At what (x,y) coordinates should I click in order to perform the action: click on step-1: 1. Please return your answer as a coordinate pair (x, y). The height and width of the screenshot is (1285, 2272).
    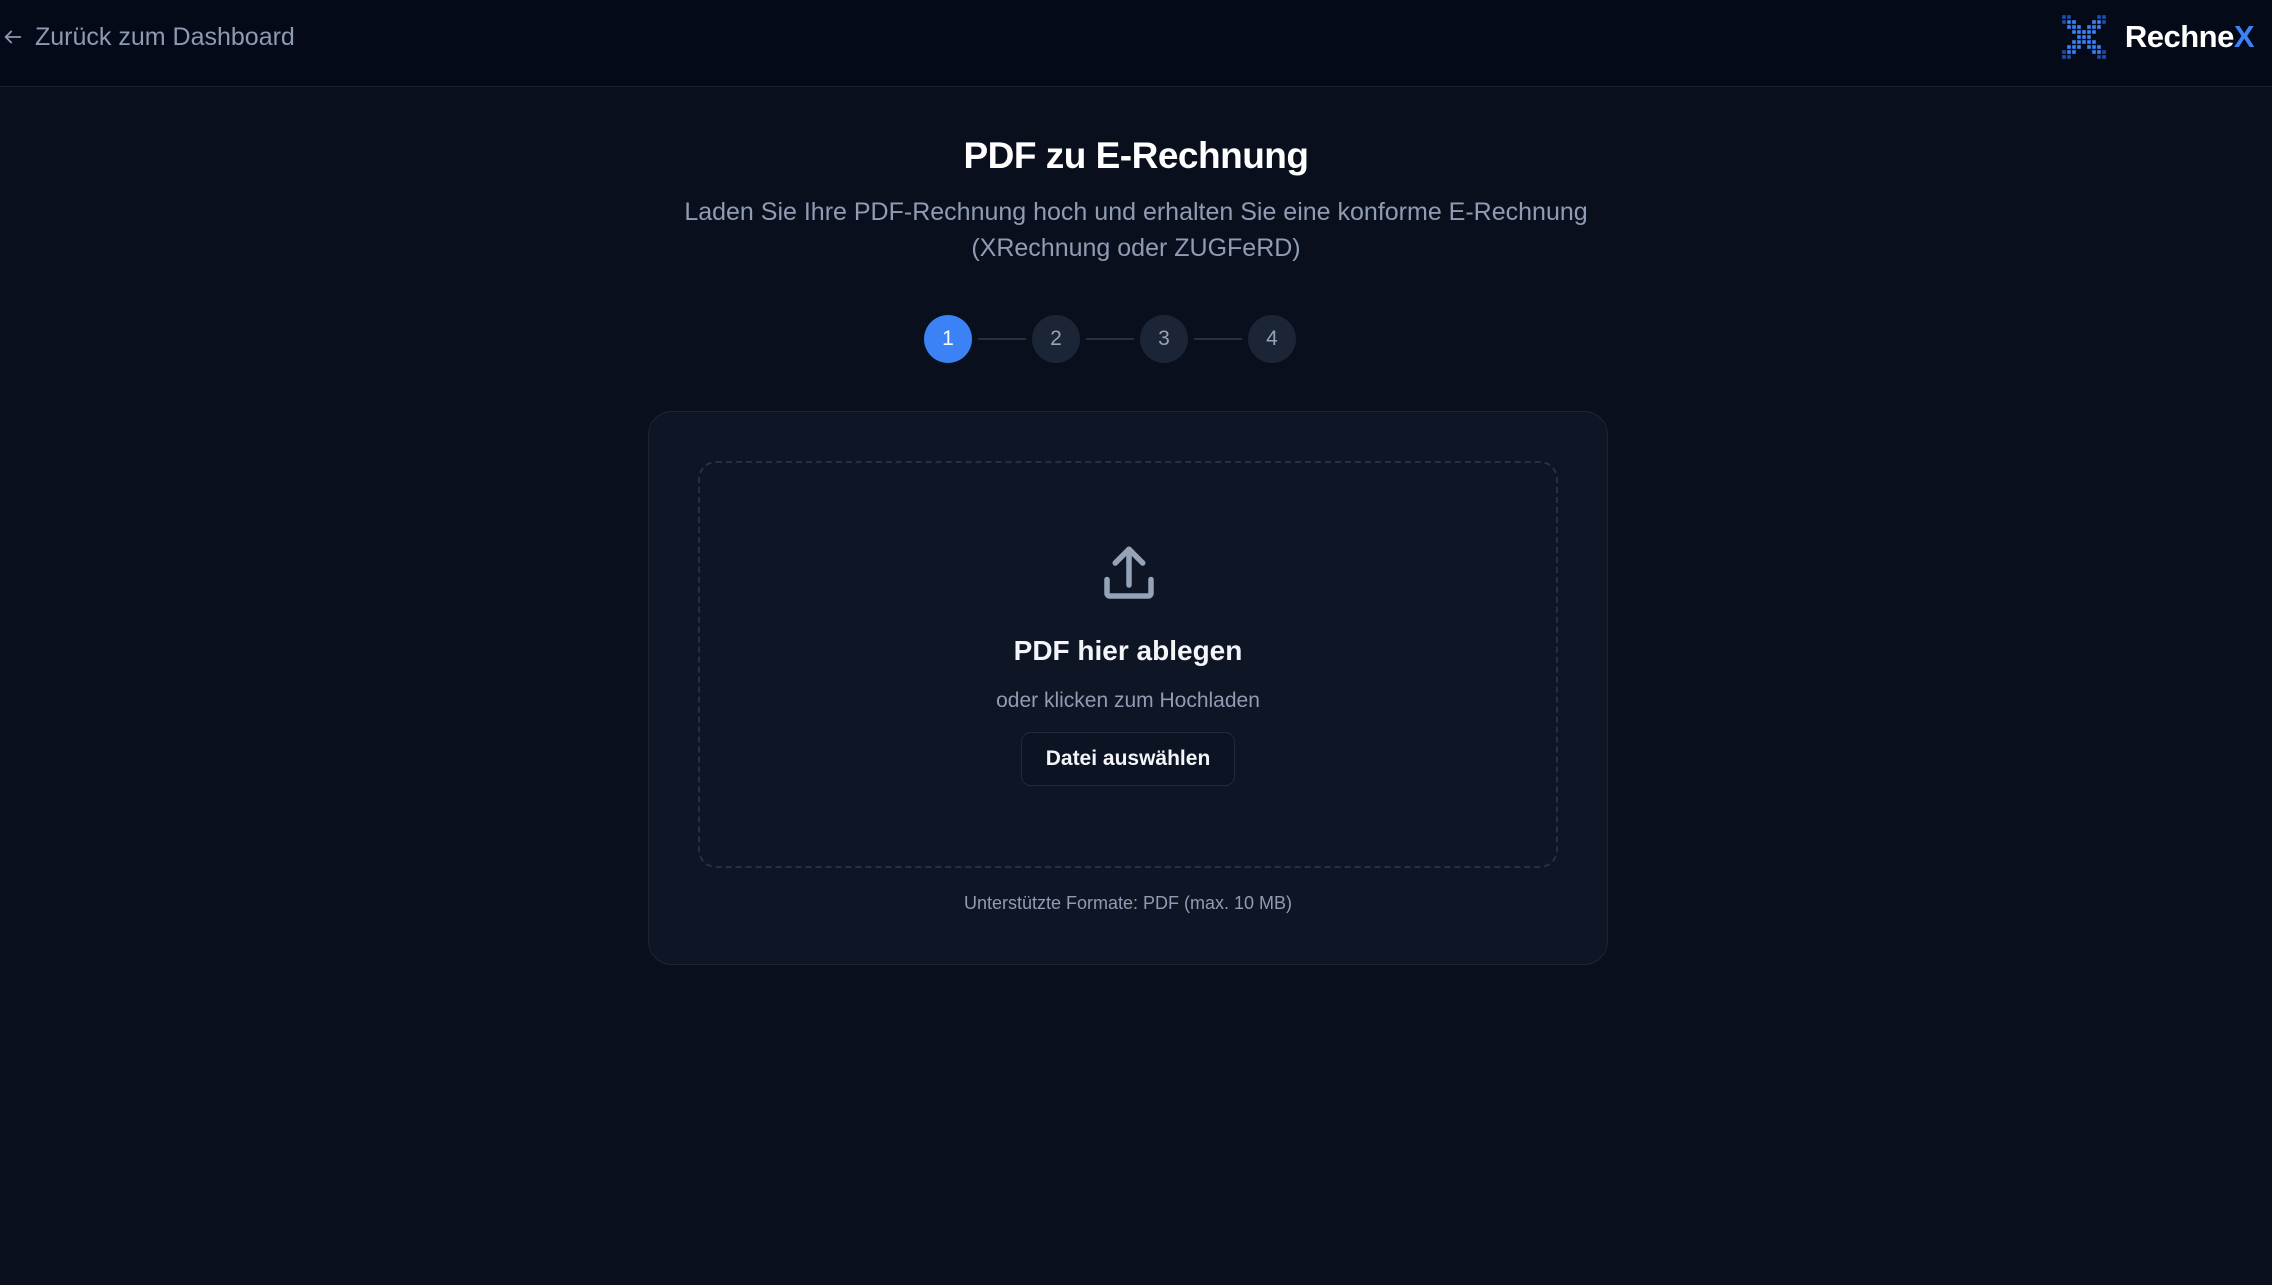
    Looking at the image, I should click on (948, 339).